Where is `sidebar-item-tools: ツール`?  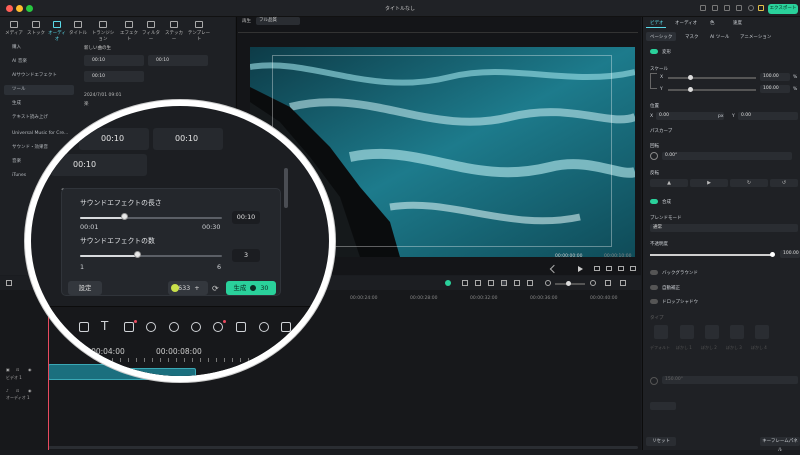
sidebar-item-tools: ツール is located at coordinates (39, 90).